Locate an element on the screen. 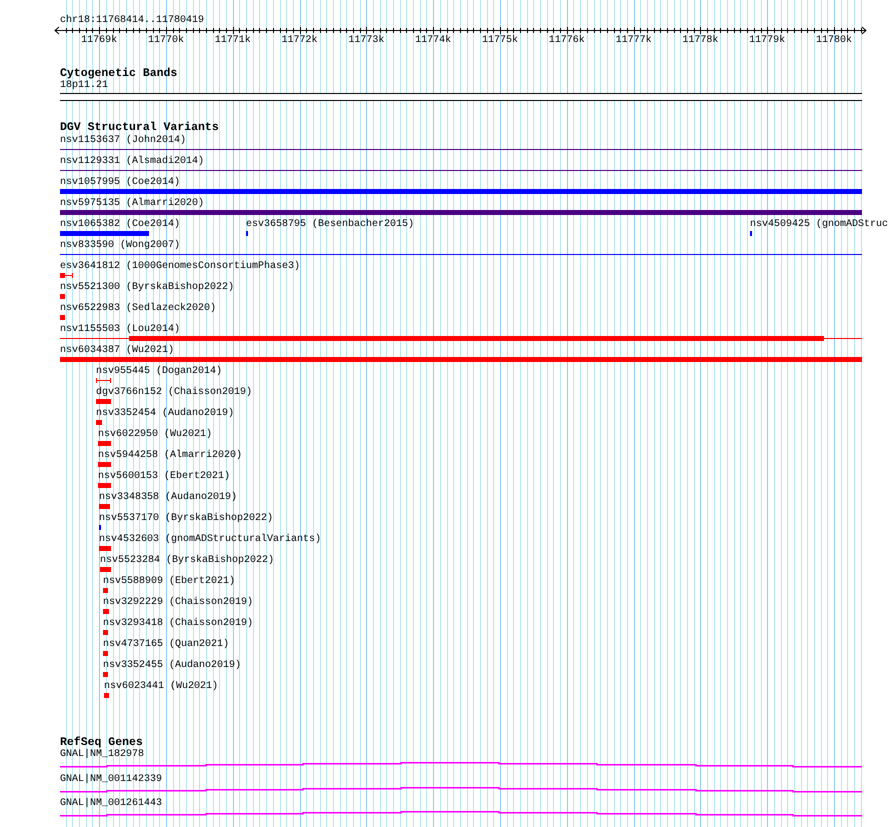 Image resolution: width=890 pixels, height=827 pixels. variant-label: nsv3292229 (Chaisson2019) is located at coordinates (178, 602).